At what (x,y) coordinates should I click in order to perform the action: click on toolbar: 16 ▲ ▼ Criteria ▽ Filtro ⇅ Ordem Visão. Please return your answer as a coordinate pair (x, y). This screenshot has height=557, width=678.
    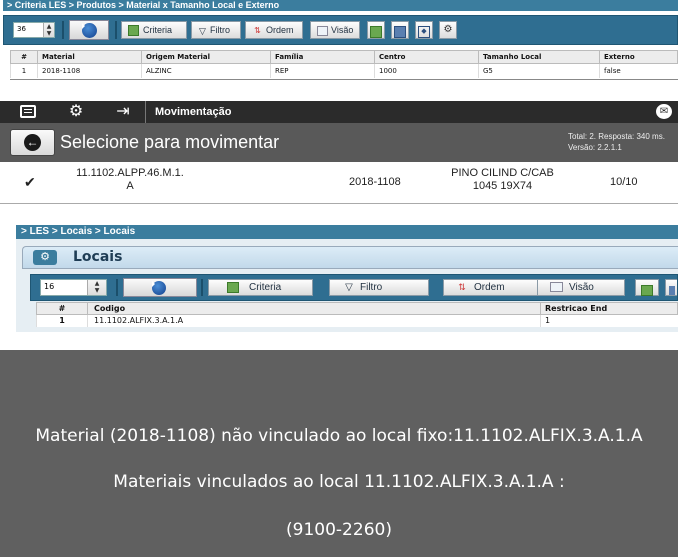
    Looking at the image, I should click on (354, 287).